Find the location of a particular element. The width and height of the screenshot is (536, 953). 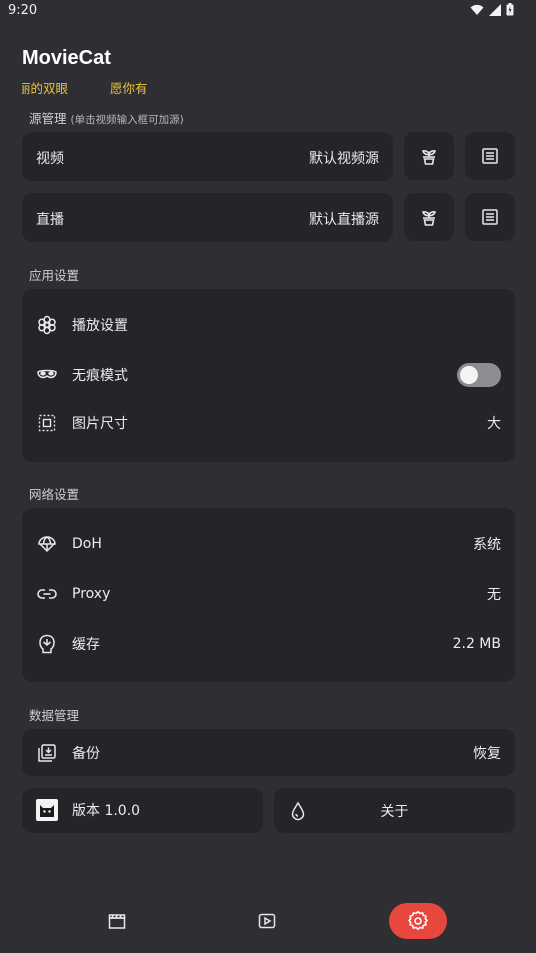

nav-settings is located at coordinates (418, 921).